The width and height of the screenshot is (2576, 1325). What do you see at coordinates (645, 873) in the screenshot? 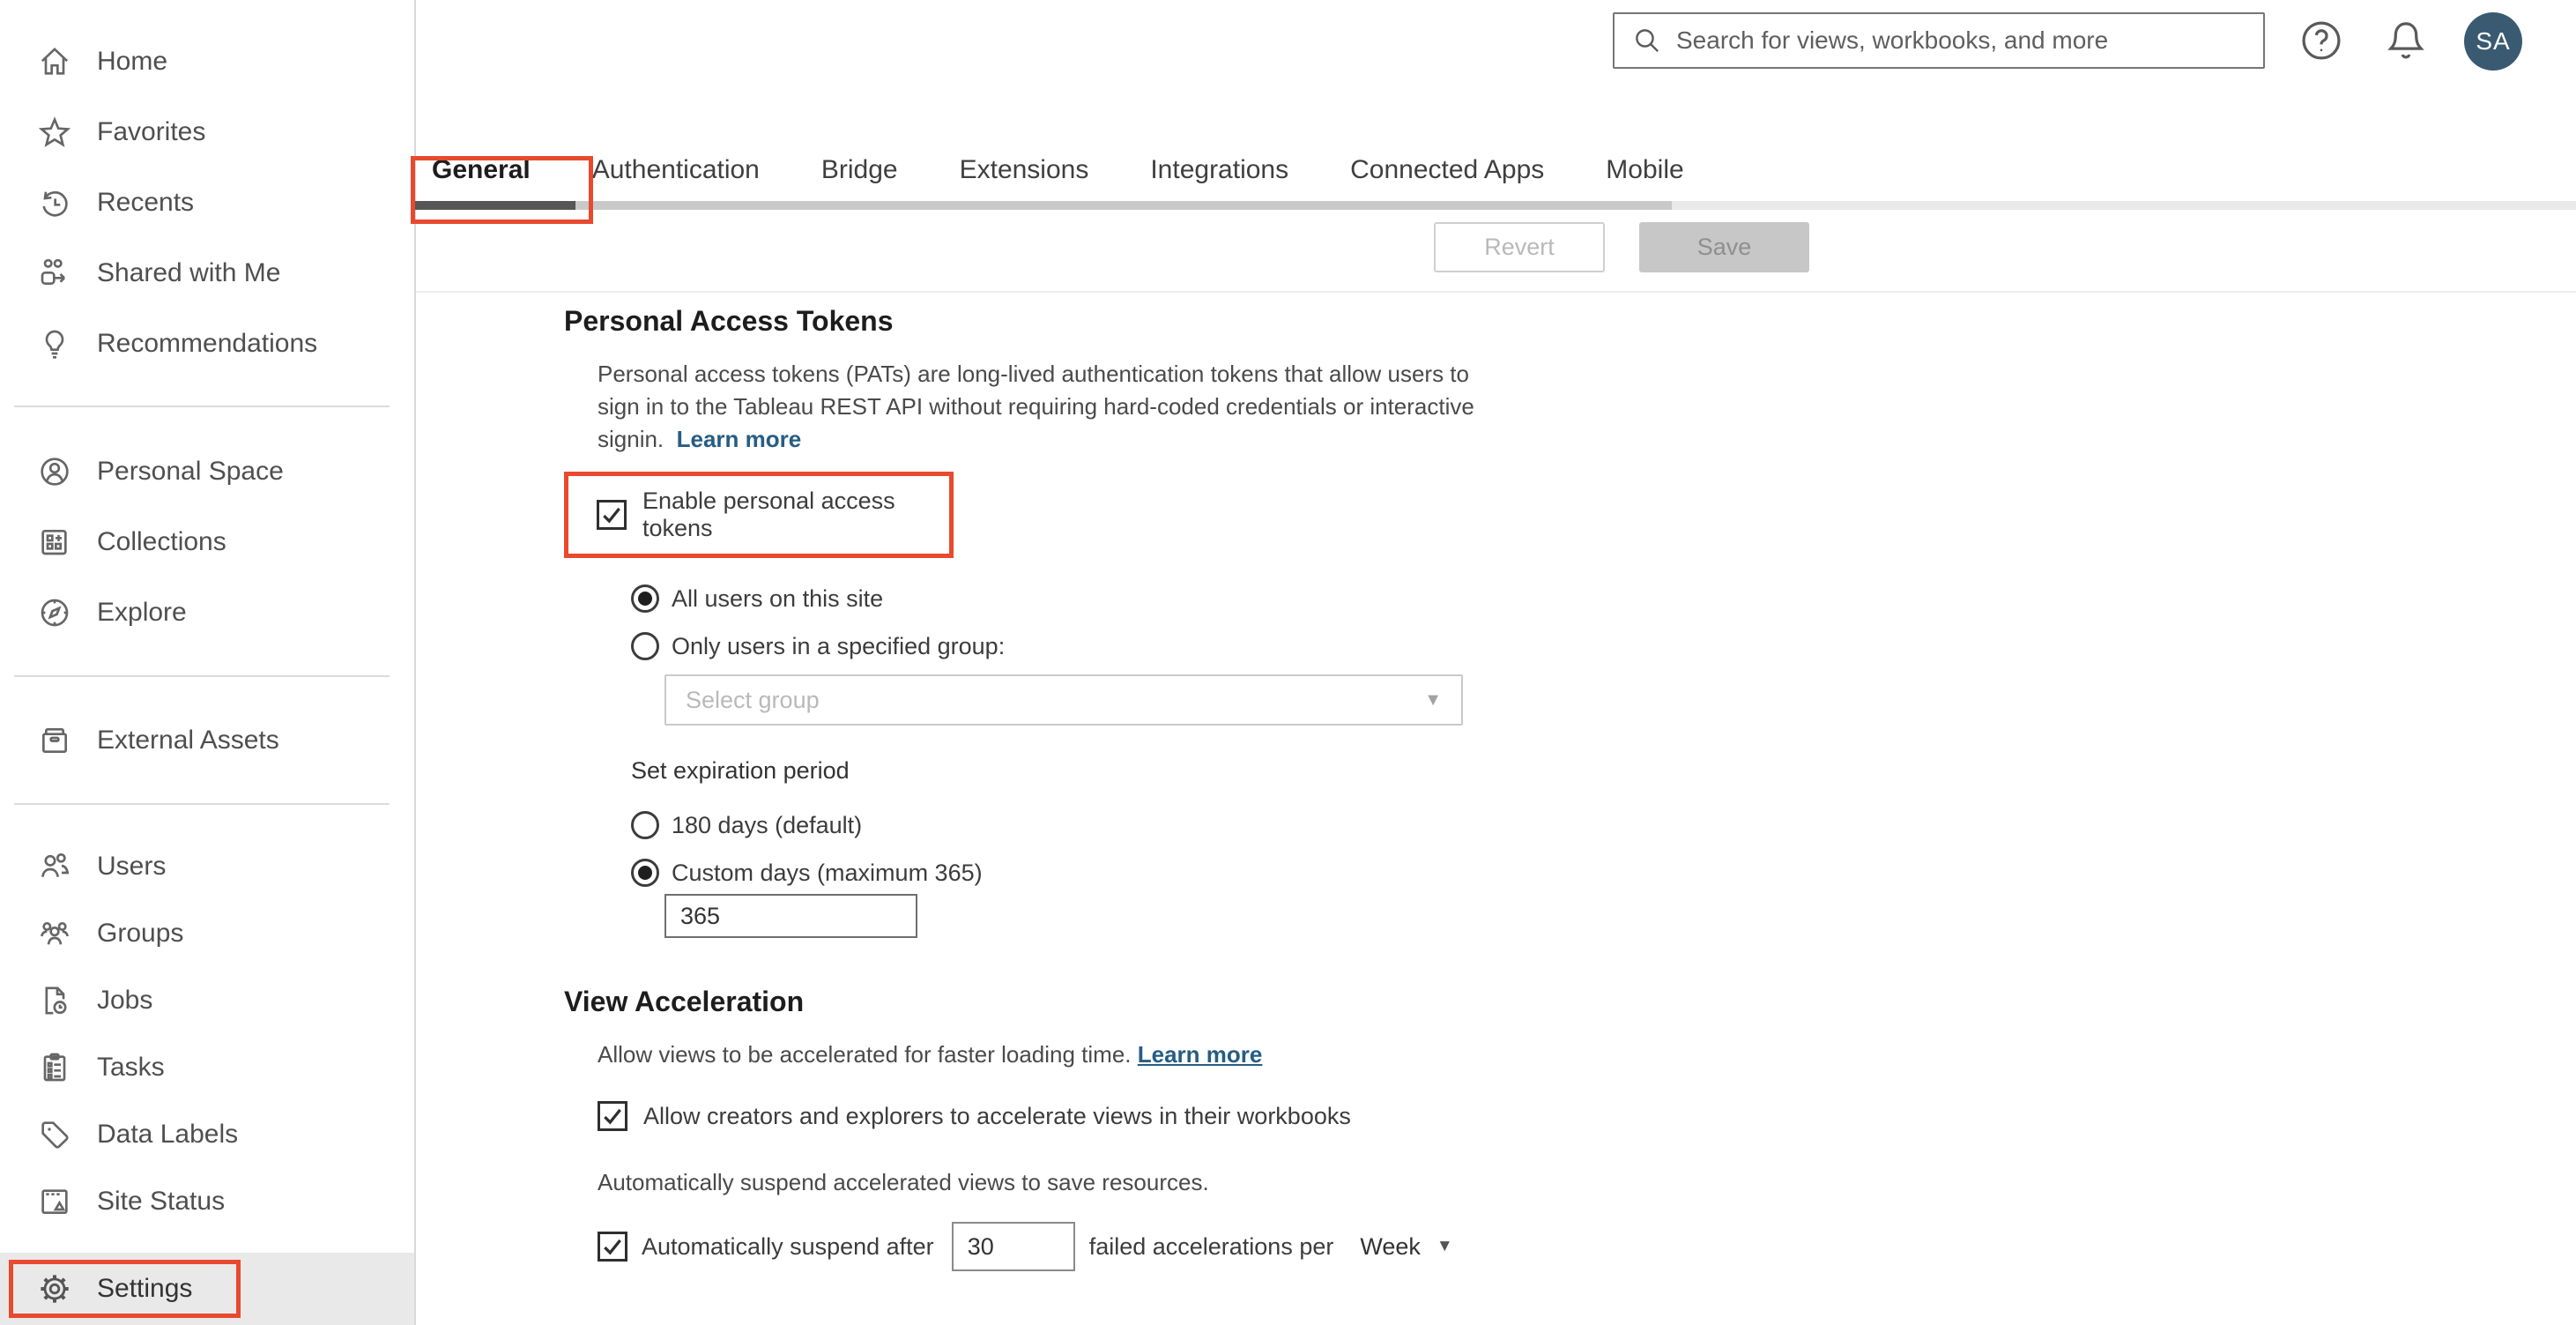
I see `expiration-custom-radio` at bounding box center [645, 873].